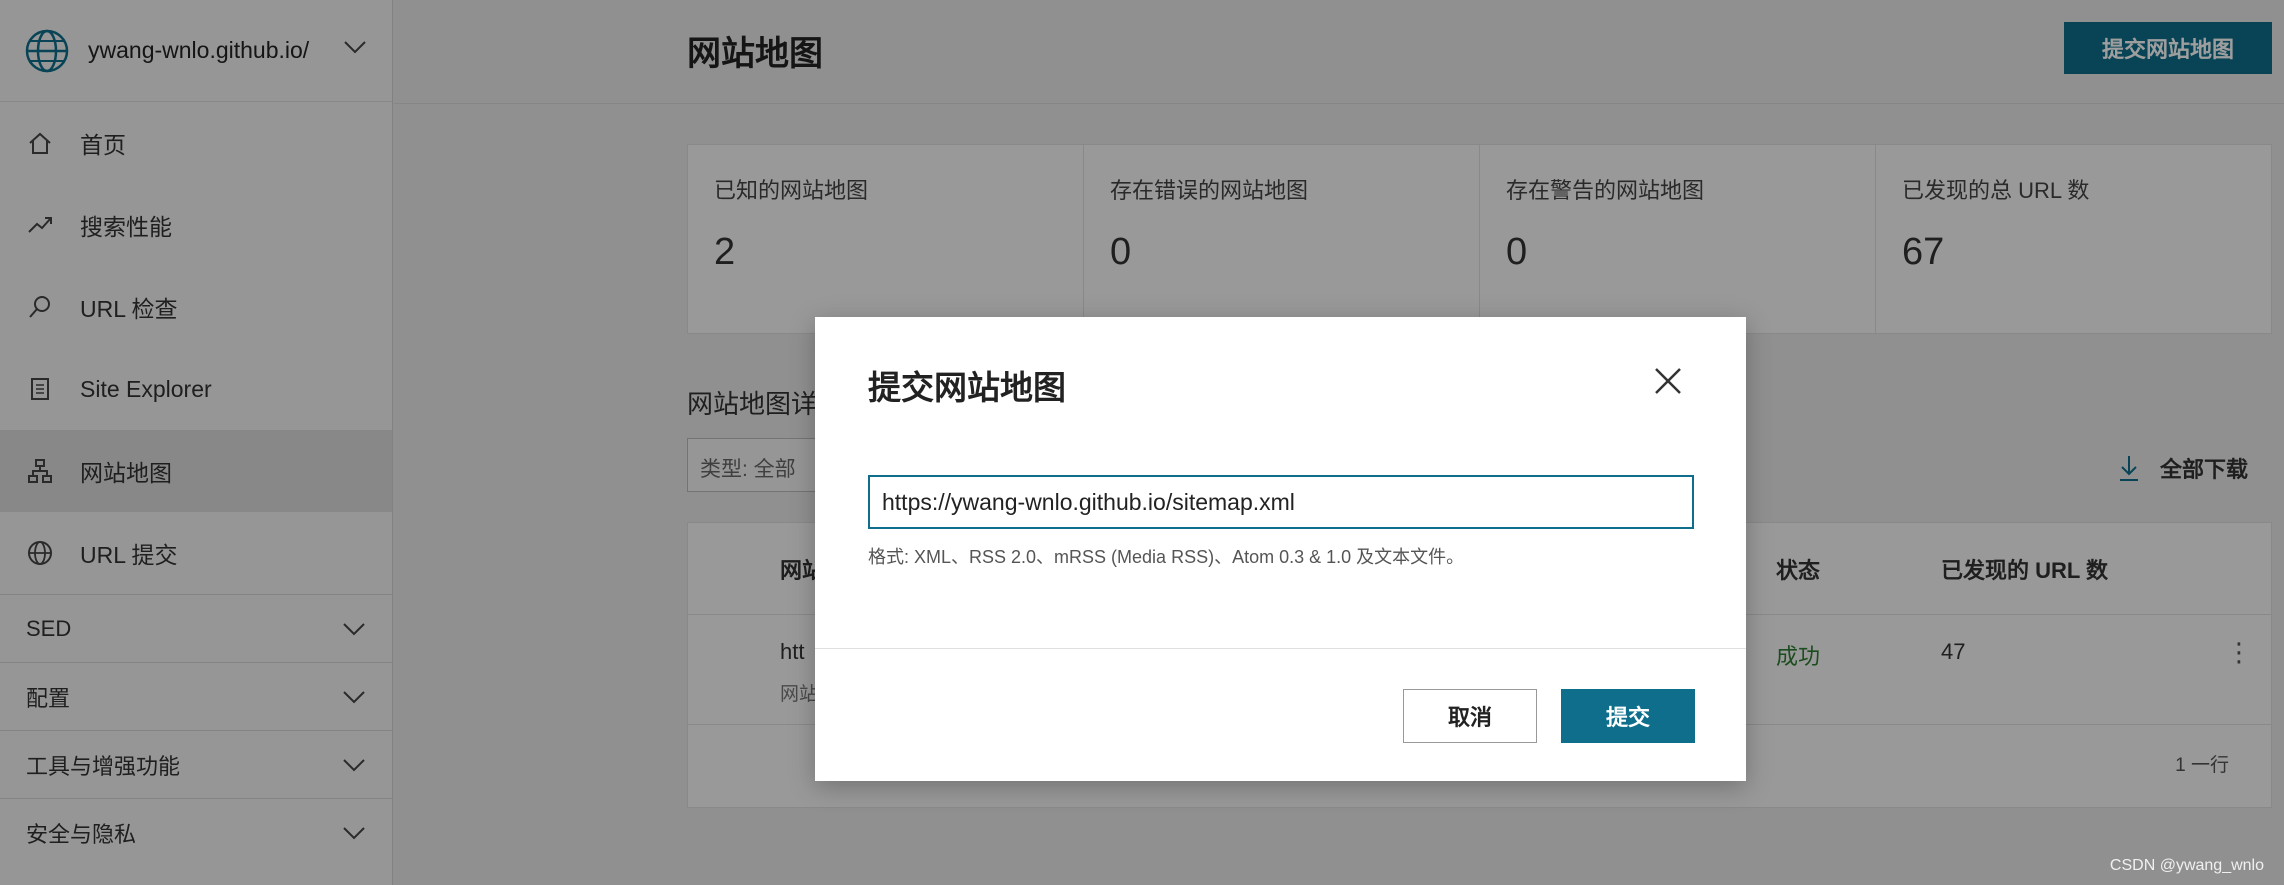 The height and width of the screenshot is (885, 2284). I want to click on dialog-title: 提交网站地图, so click(967, 387).